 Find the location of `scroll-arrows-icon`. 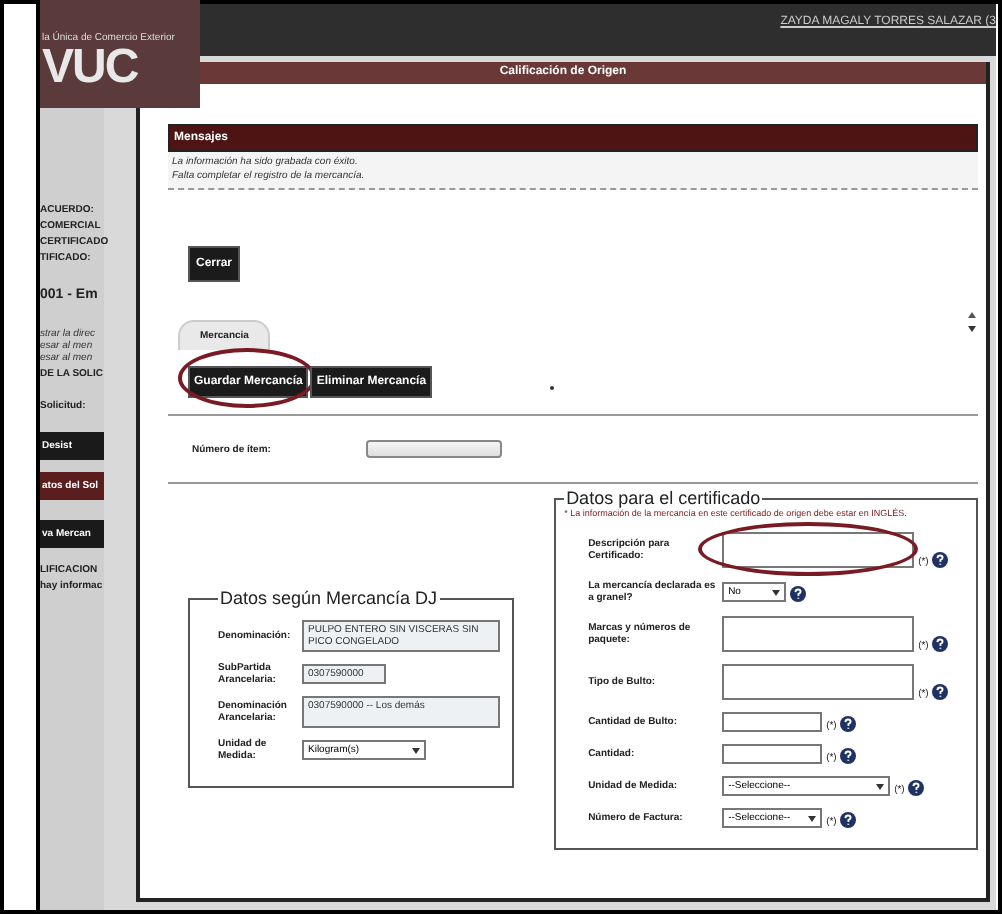

scroll-arrows-icon is located at coordinates (972, 322).